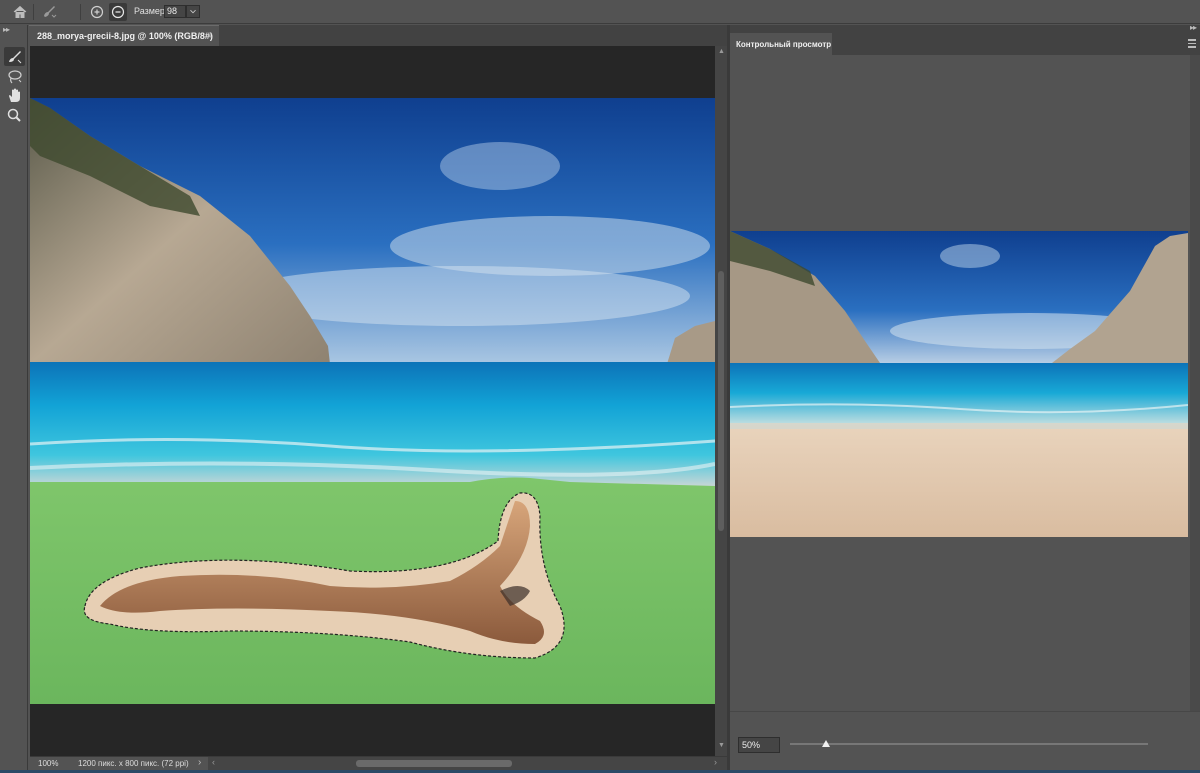  Describe the element at coordinates (14, 115) in the screenshot. I see `zoom-tool-icon` at that location.